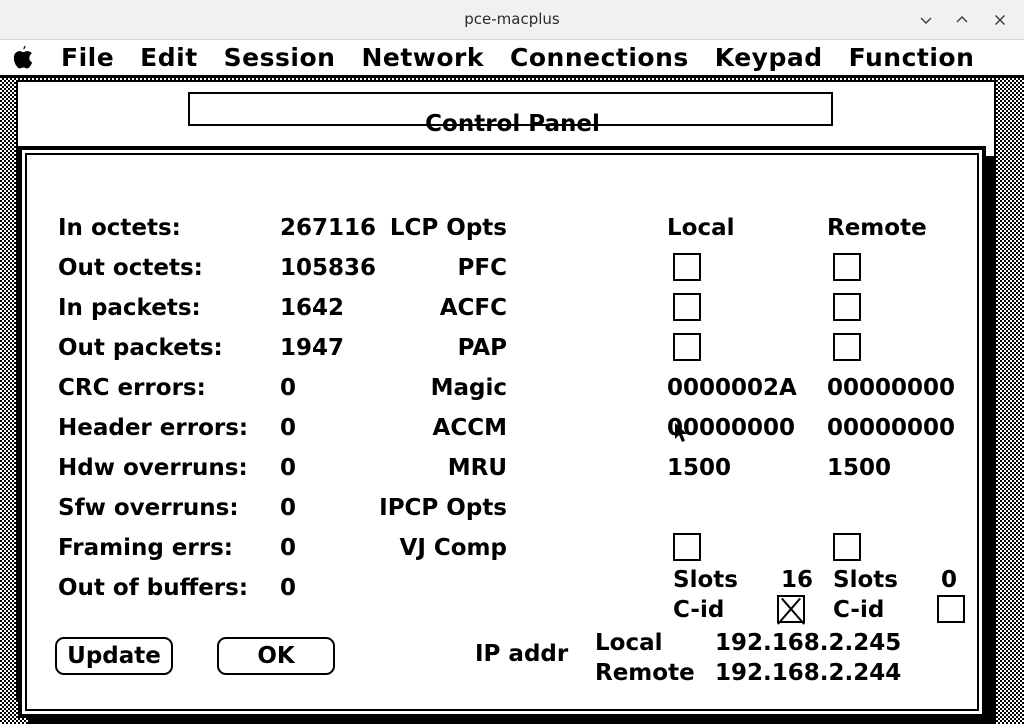 Image resolution: width=1024 pixels, height=724 pixels. Describe the element at coordinates (629, 643) in the screenshot. I see `ip-addr-local-label: Local` at that location.